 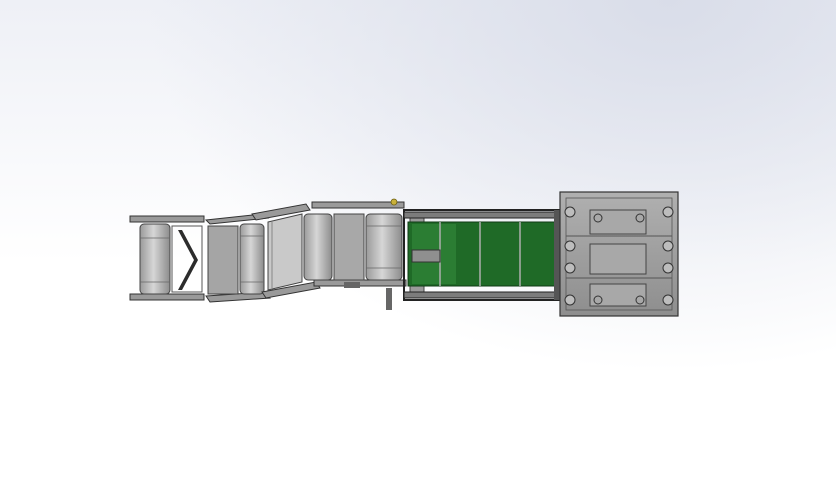 What do you see at coordinates (223, 260) in the screenshot?
I see `mid1-belt-panel` at bounding box center [223, 260].